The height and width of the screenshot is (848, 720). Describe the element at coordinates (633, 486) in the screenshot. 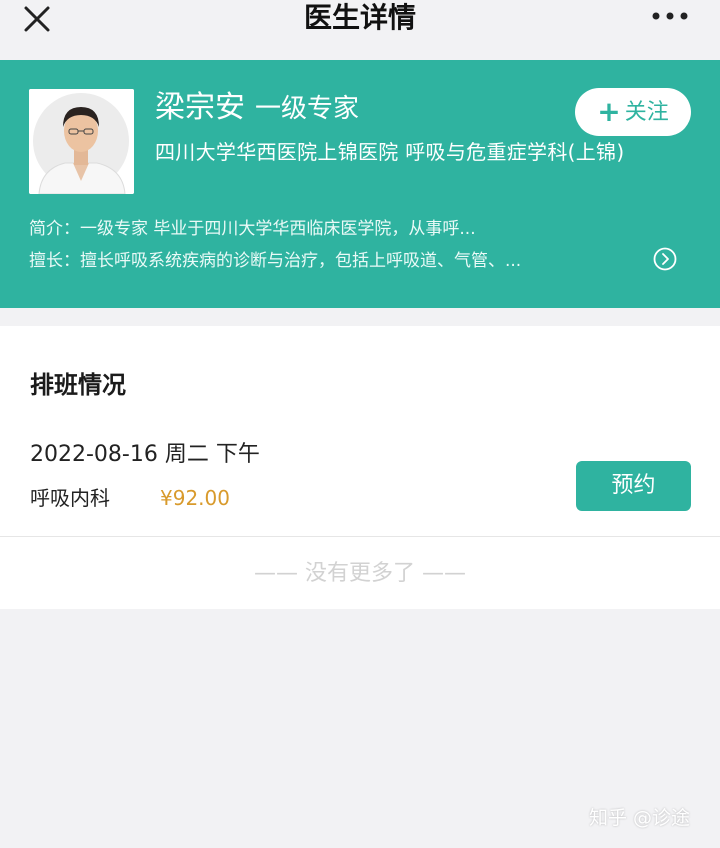

I see `book-button: 预约` at that location.